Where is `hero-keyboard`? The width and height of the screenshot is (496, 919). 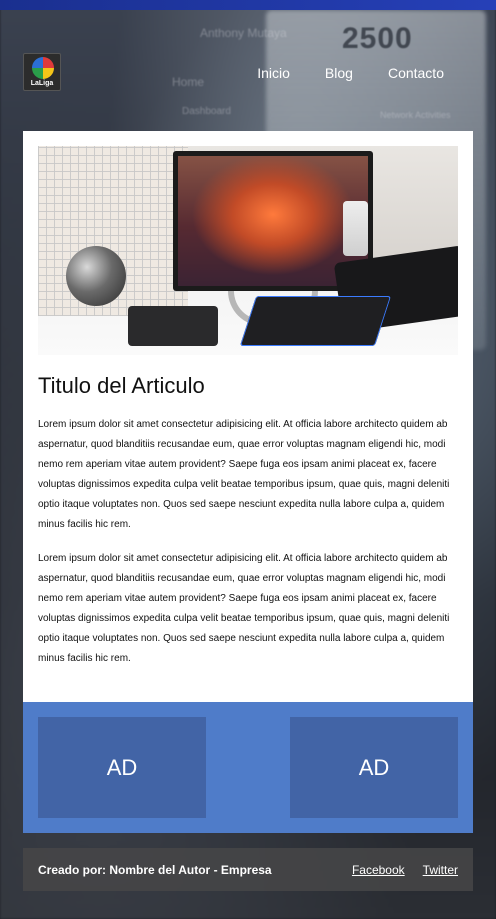
hero-keyboard is located at coordinates (315, 321).